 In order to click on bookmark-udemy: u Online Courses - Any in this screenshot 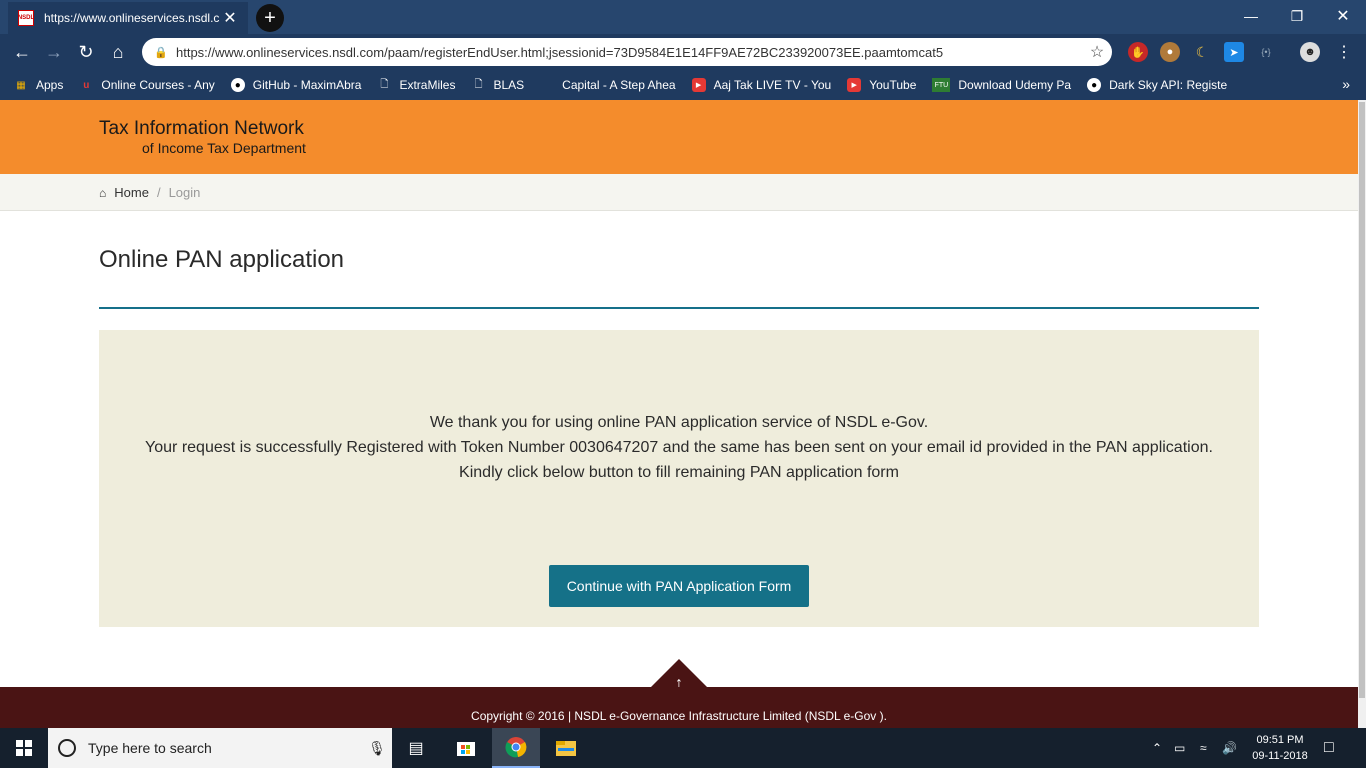, I will do `click(146, 85)`.